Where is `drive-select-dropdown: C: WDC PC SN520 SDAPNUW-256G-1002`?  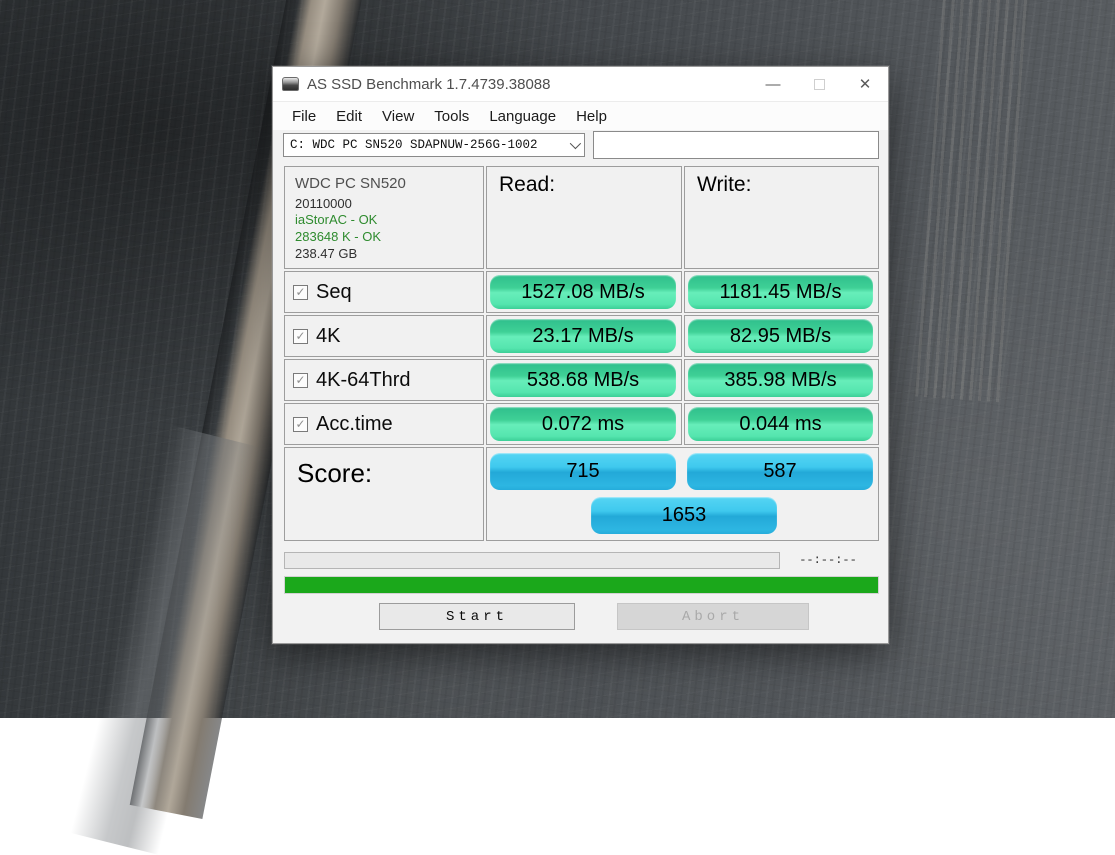
drive-select-dropdown: C: WDC PC SN520 SDAPNUW-256G-1002 is located at coordinates (434, 145).